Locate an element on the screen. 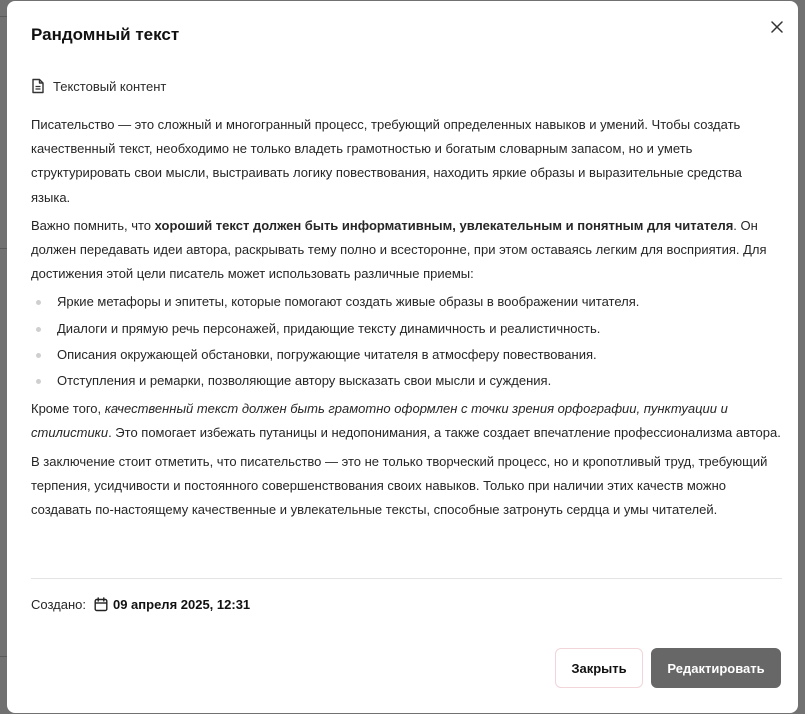  close-button: Закрыть is located at coordinates (599, 668).